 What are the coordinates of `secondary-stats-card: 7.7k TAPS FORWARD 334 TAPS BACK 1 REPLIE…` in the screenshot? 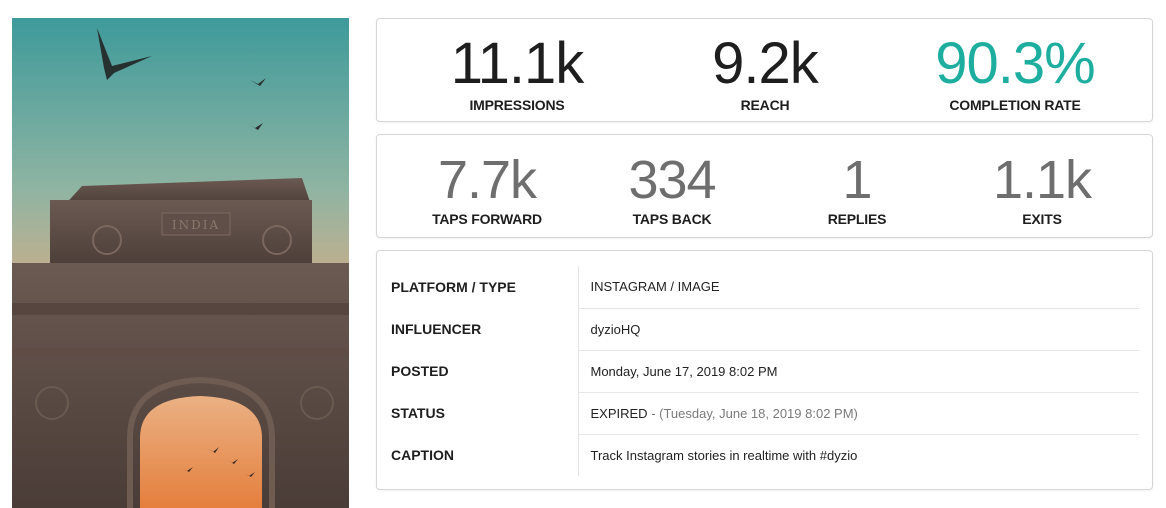 It's located at (764, 186).